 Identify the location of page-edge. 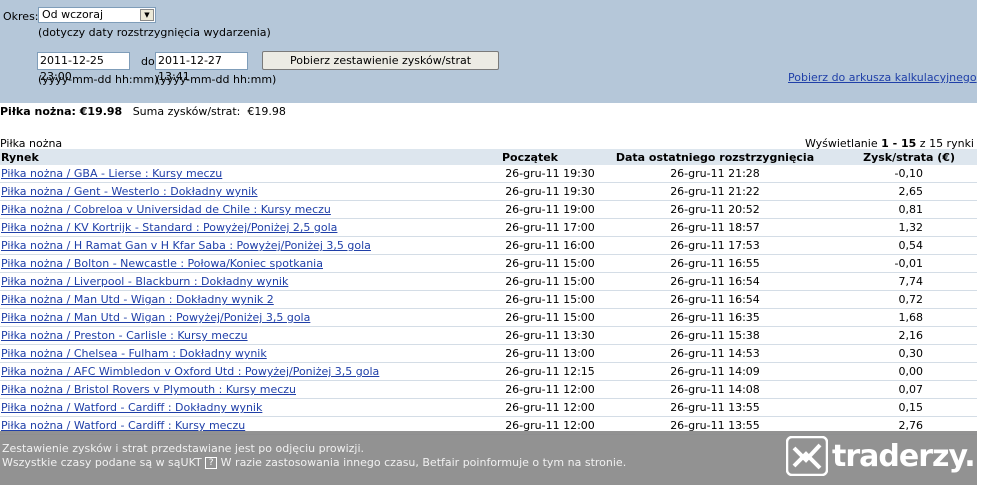
(979, 242).